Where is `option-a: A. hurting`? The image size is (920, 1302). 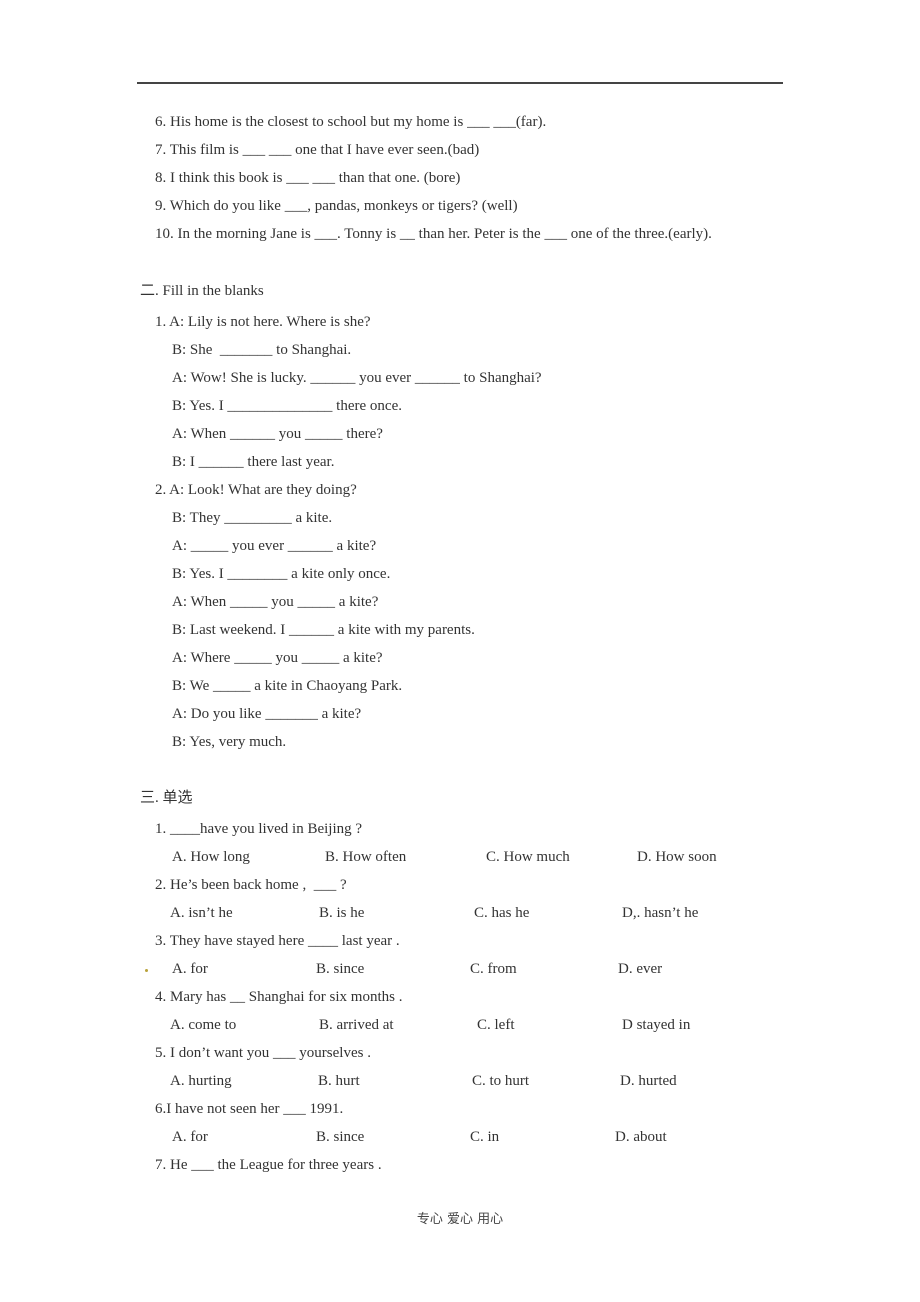 option-a: A. hurting is located at coordinates (201, 1081).